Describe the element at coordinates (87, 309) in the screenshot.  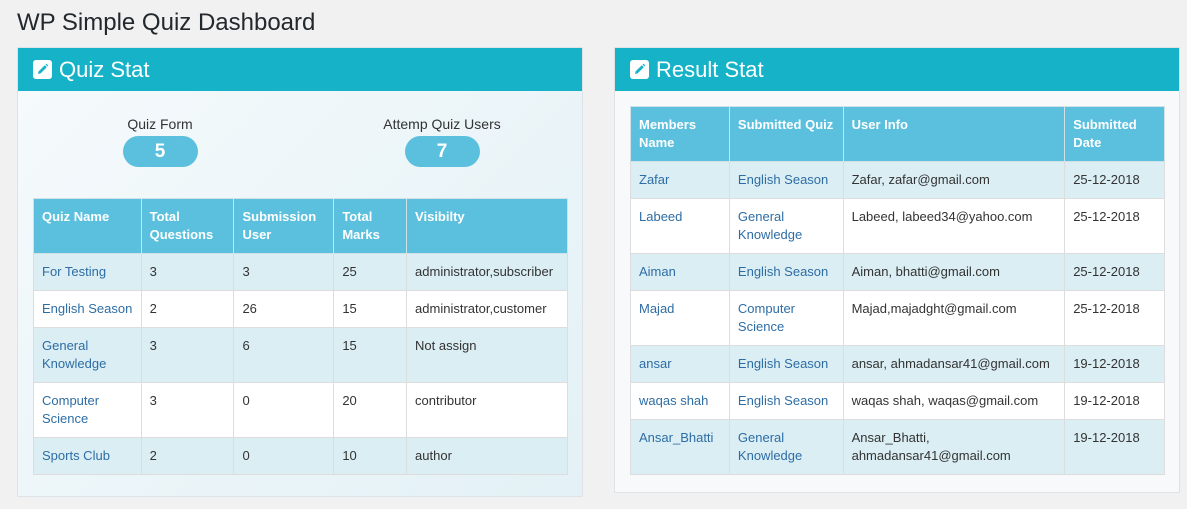
I see `quiz-name-link: English Season` at that location.